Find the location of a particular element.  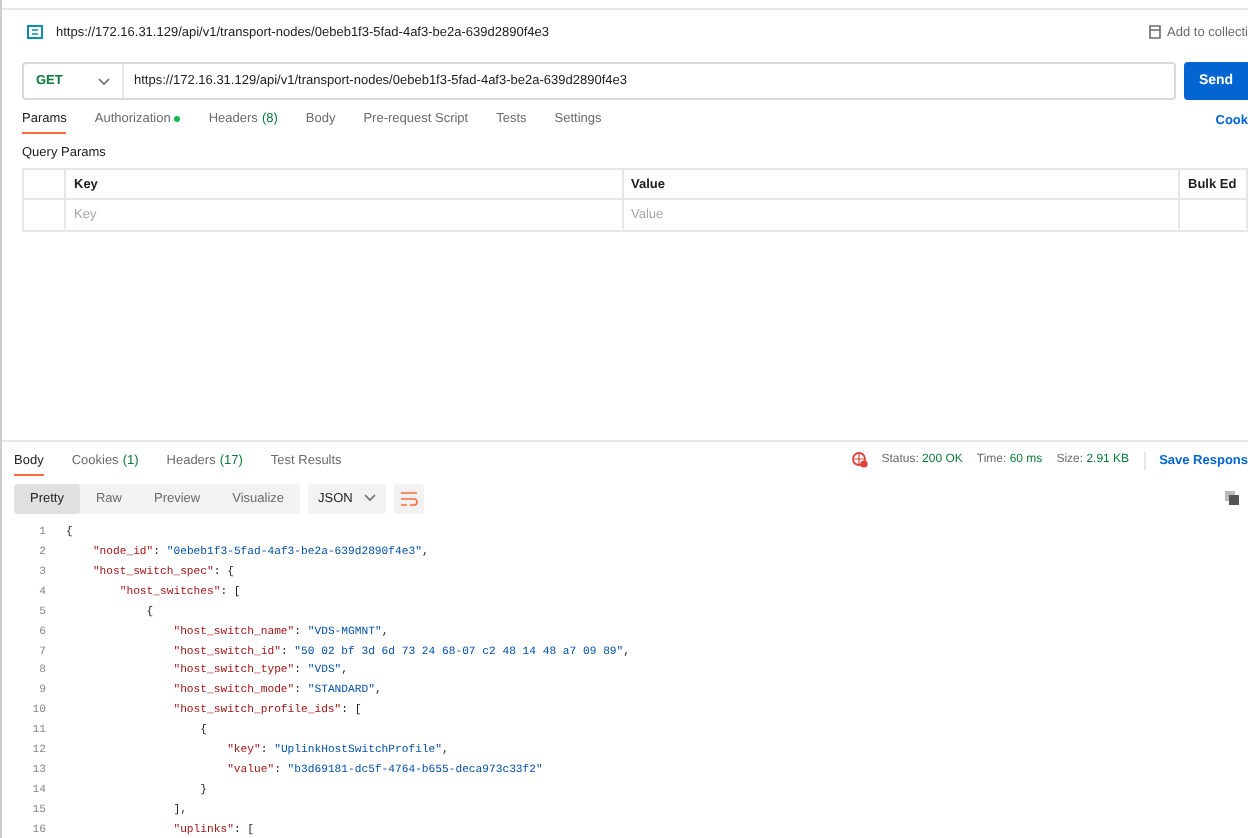

copy-icon is located at coordinates (1232, 498).